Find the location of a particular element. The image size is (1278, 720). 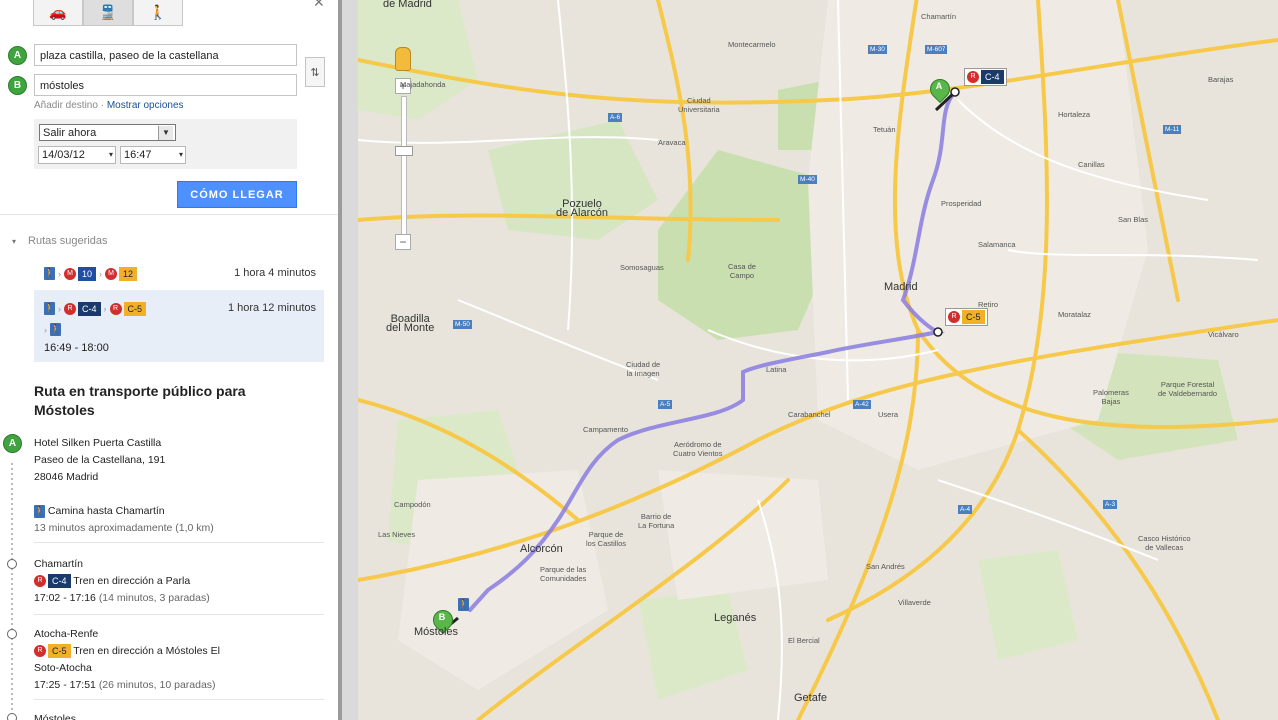

route-section-title: Ruta en transporte público para Móstoles is located at coordinates (140, 400).